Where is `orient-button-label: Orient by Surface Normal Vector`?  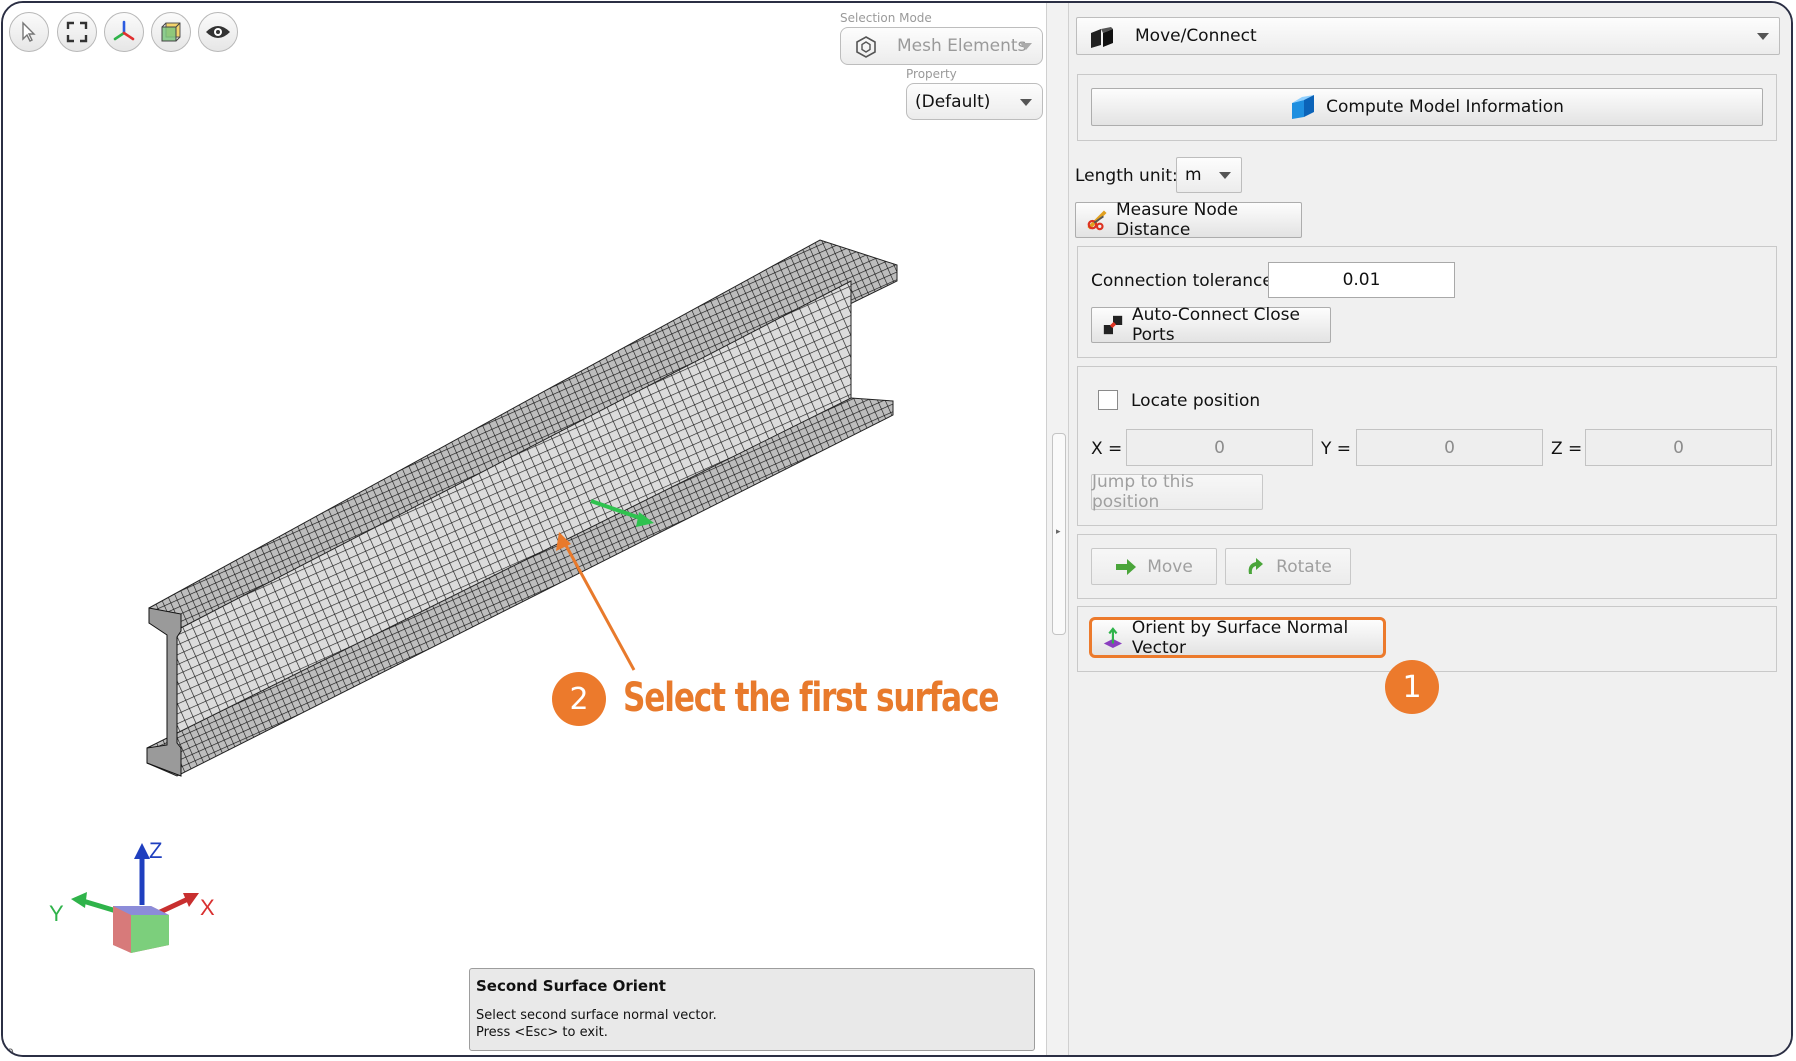
orient-button-label: Orient by Surface Normal Vector is located at coordinates (1240, 637).